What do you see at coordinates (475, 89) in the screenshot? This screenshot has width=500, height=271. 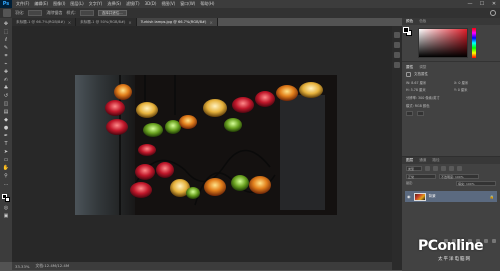 I see `y-field: Y: 0 厘米` at bounding box center [475, 89].